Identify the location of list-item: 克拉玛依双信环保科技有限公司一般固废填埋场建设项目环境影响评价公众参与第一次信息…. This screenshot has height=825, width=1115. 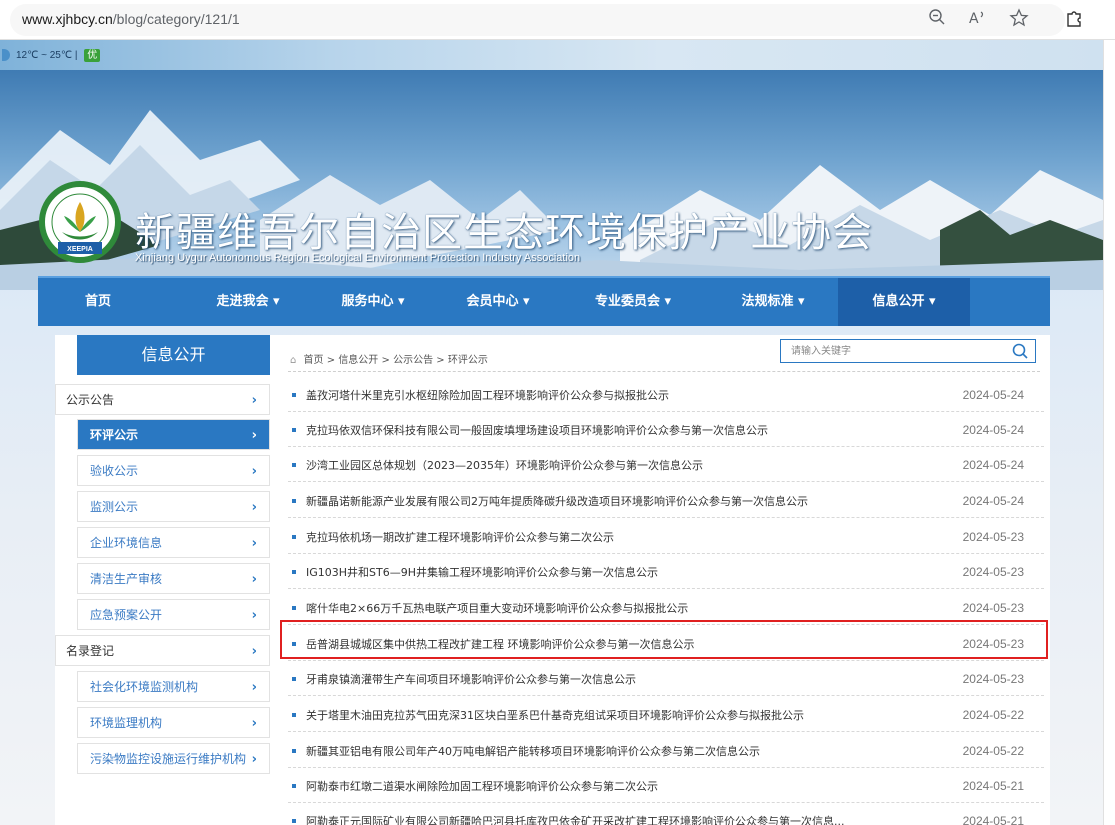
(666, 430).